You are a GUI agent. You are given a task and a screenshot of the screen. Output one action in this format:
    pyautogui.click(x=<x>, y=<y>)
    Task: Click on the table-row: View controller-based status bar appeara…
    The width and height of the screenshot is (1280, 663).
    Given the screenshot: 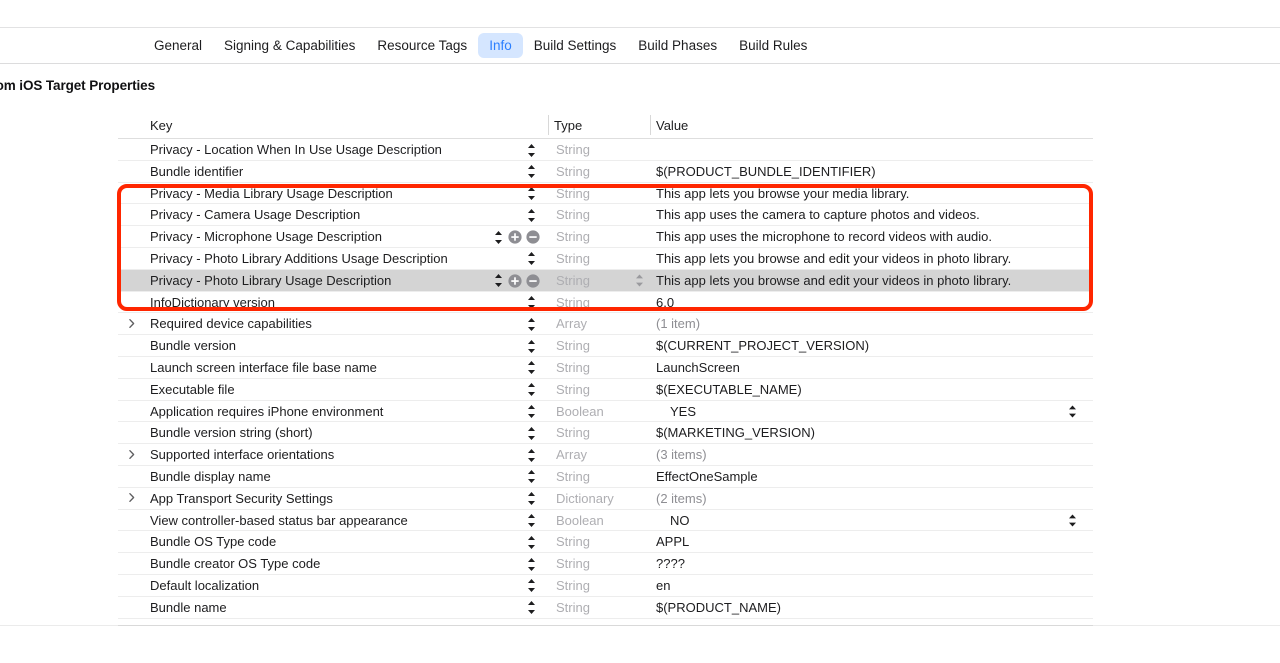 What is the action you would take?
    pyautogui.click(x=605, y=520)
    